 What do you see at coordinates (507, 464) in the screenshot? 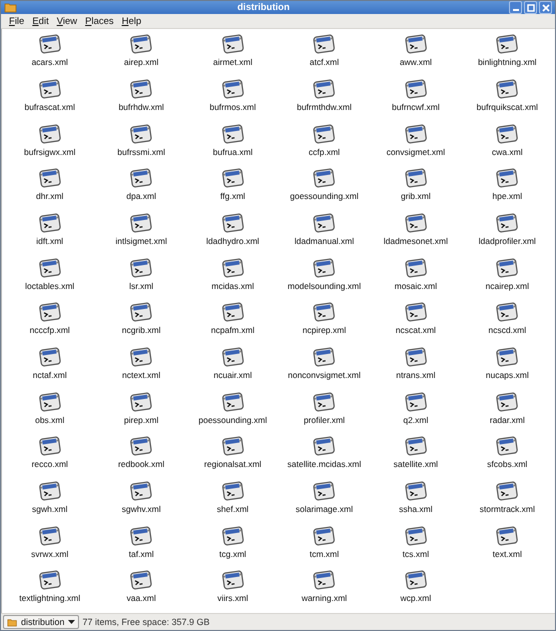
I see `file-name: sfcobs.xml` at bounding box center [507, 464].